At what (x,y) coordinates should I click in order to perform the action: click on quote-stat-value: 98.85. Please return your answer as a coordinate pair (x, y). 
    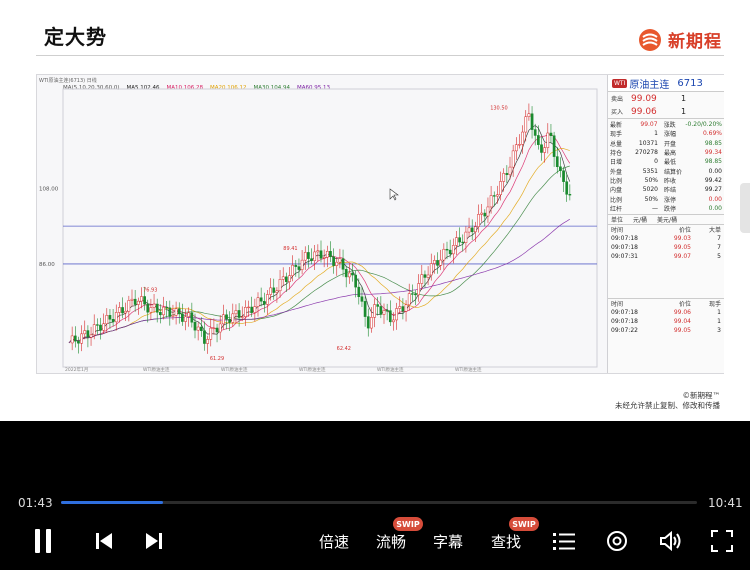
    Looking at the image, I should click on (713, 162).